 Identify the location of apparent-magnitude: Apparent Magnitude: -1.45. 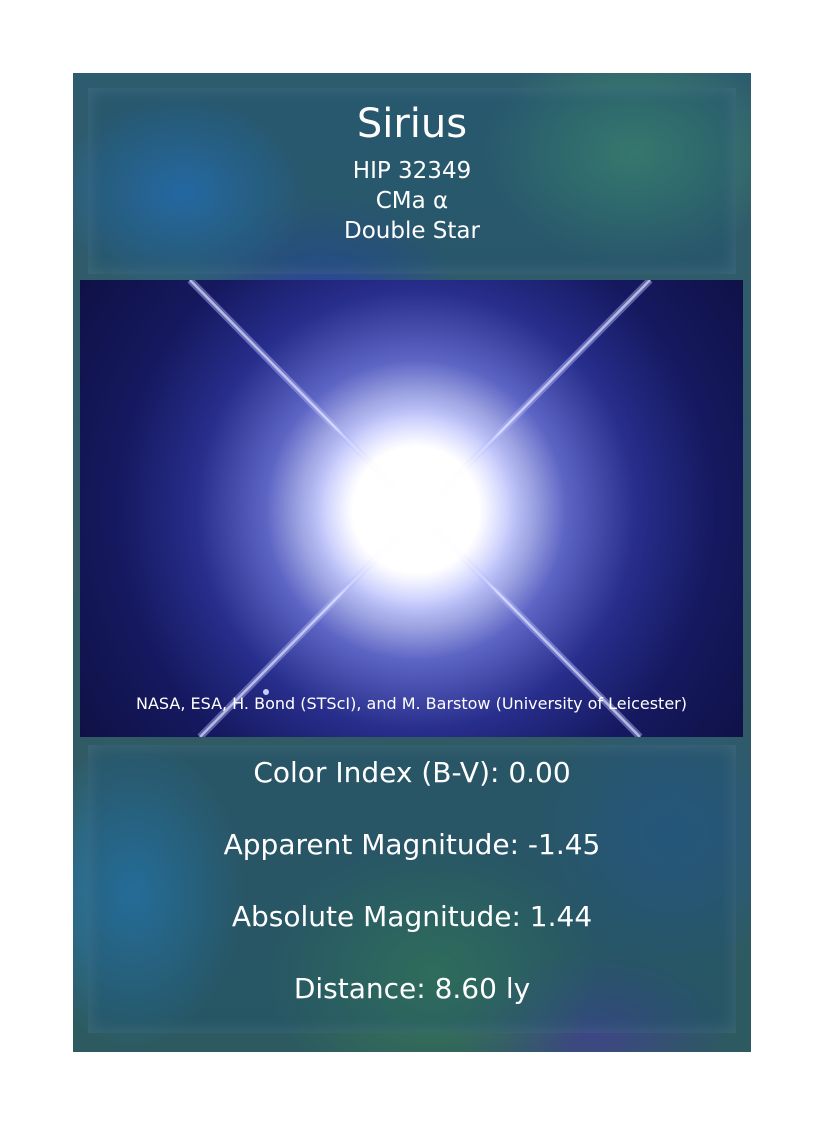
(412, 844).